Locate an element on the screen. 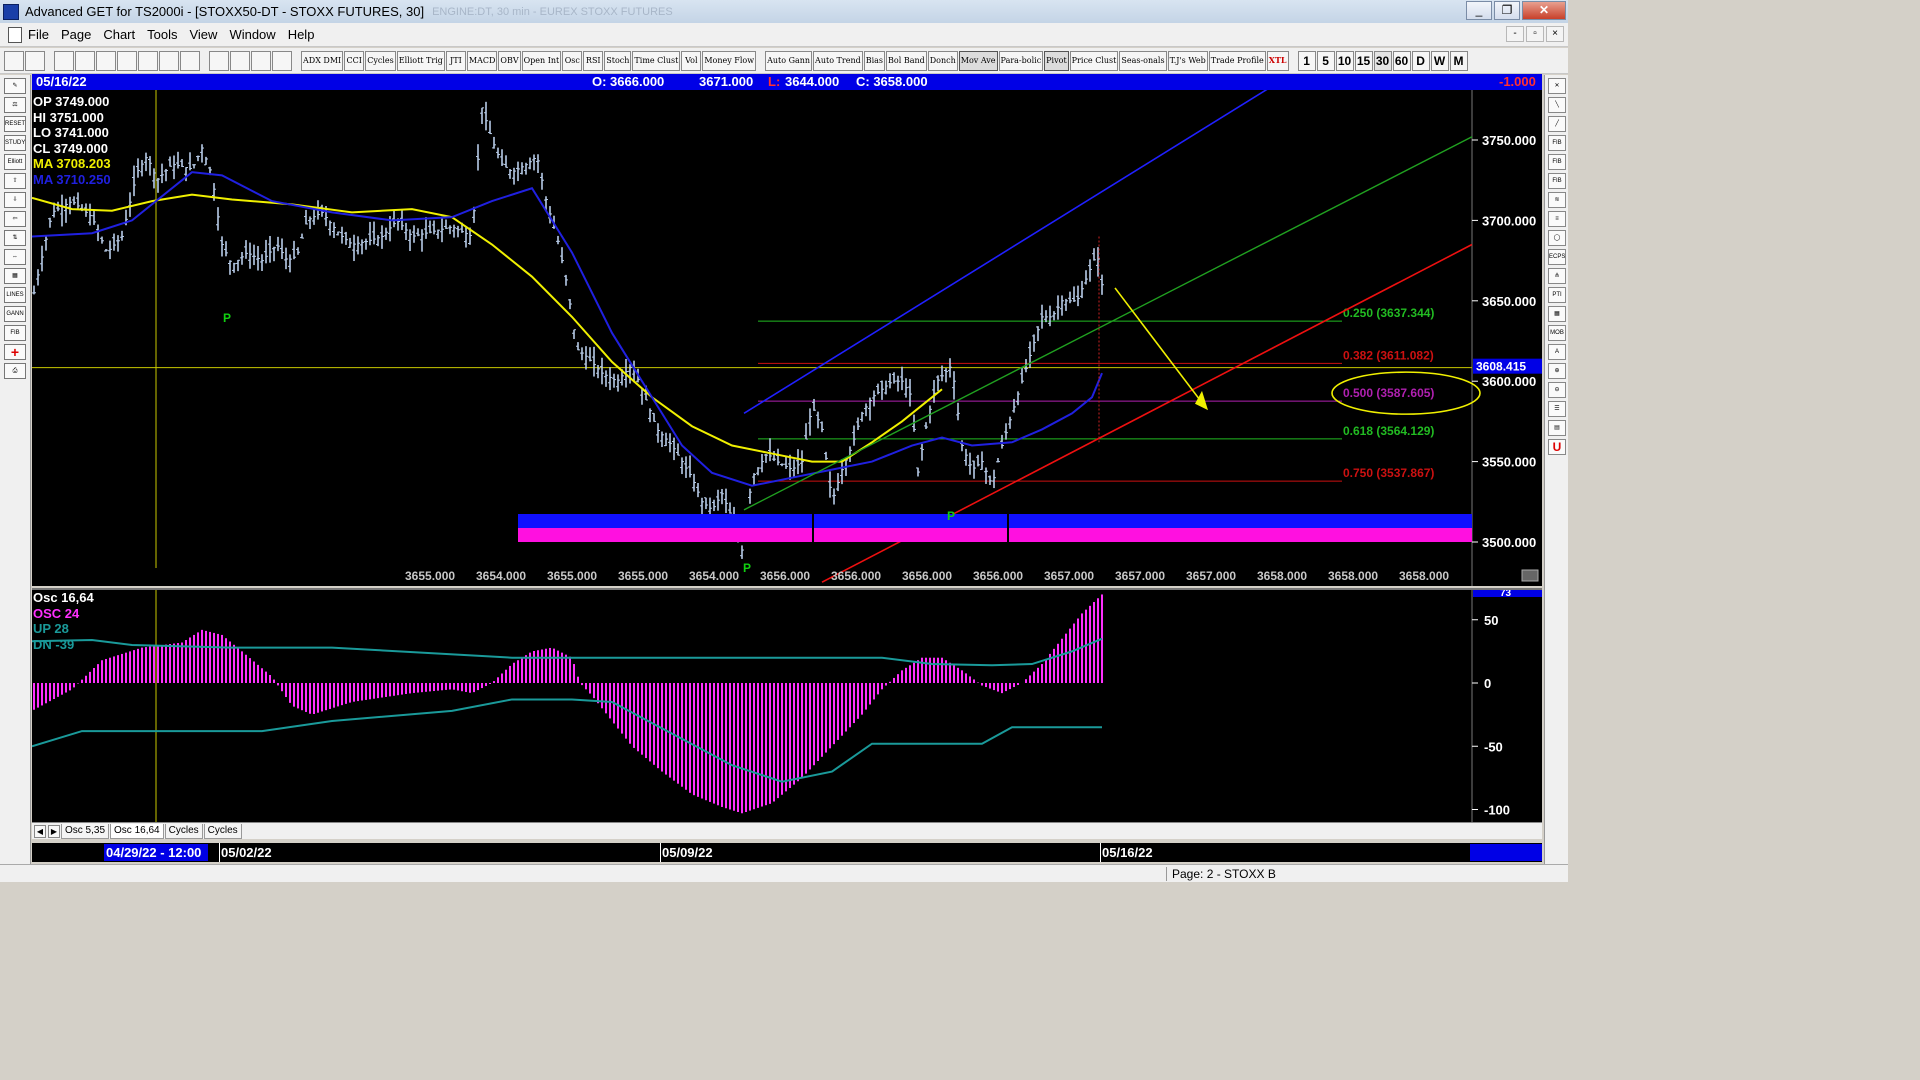 This screenshot has height=1080, width=1920. arrow-down-icon: ⇩ is located at coordinates (15, 200).